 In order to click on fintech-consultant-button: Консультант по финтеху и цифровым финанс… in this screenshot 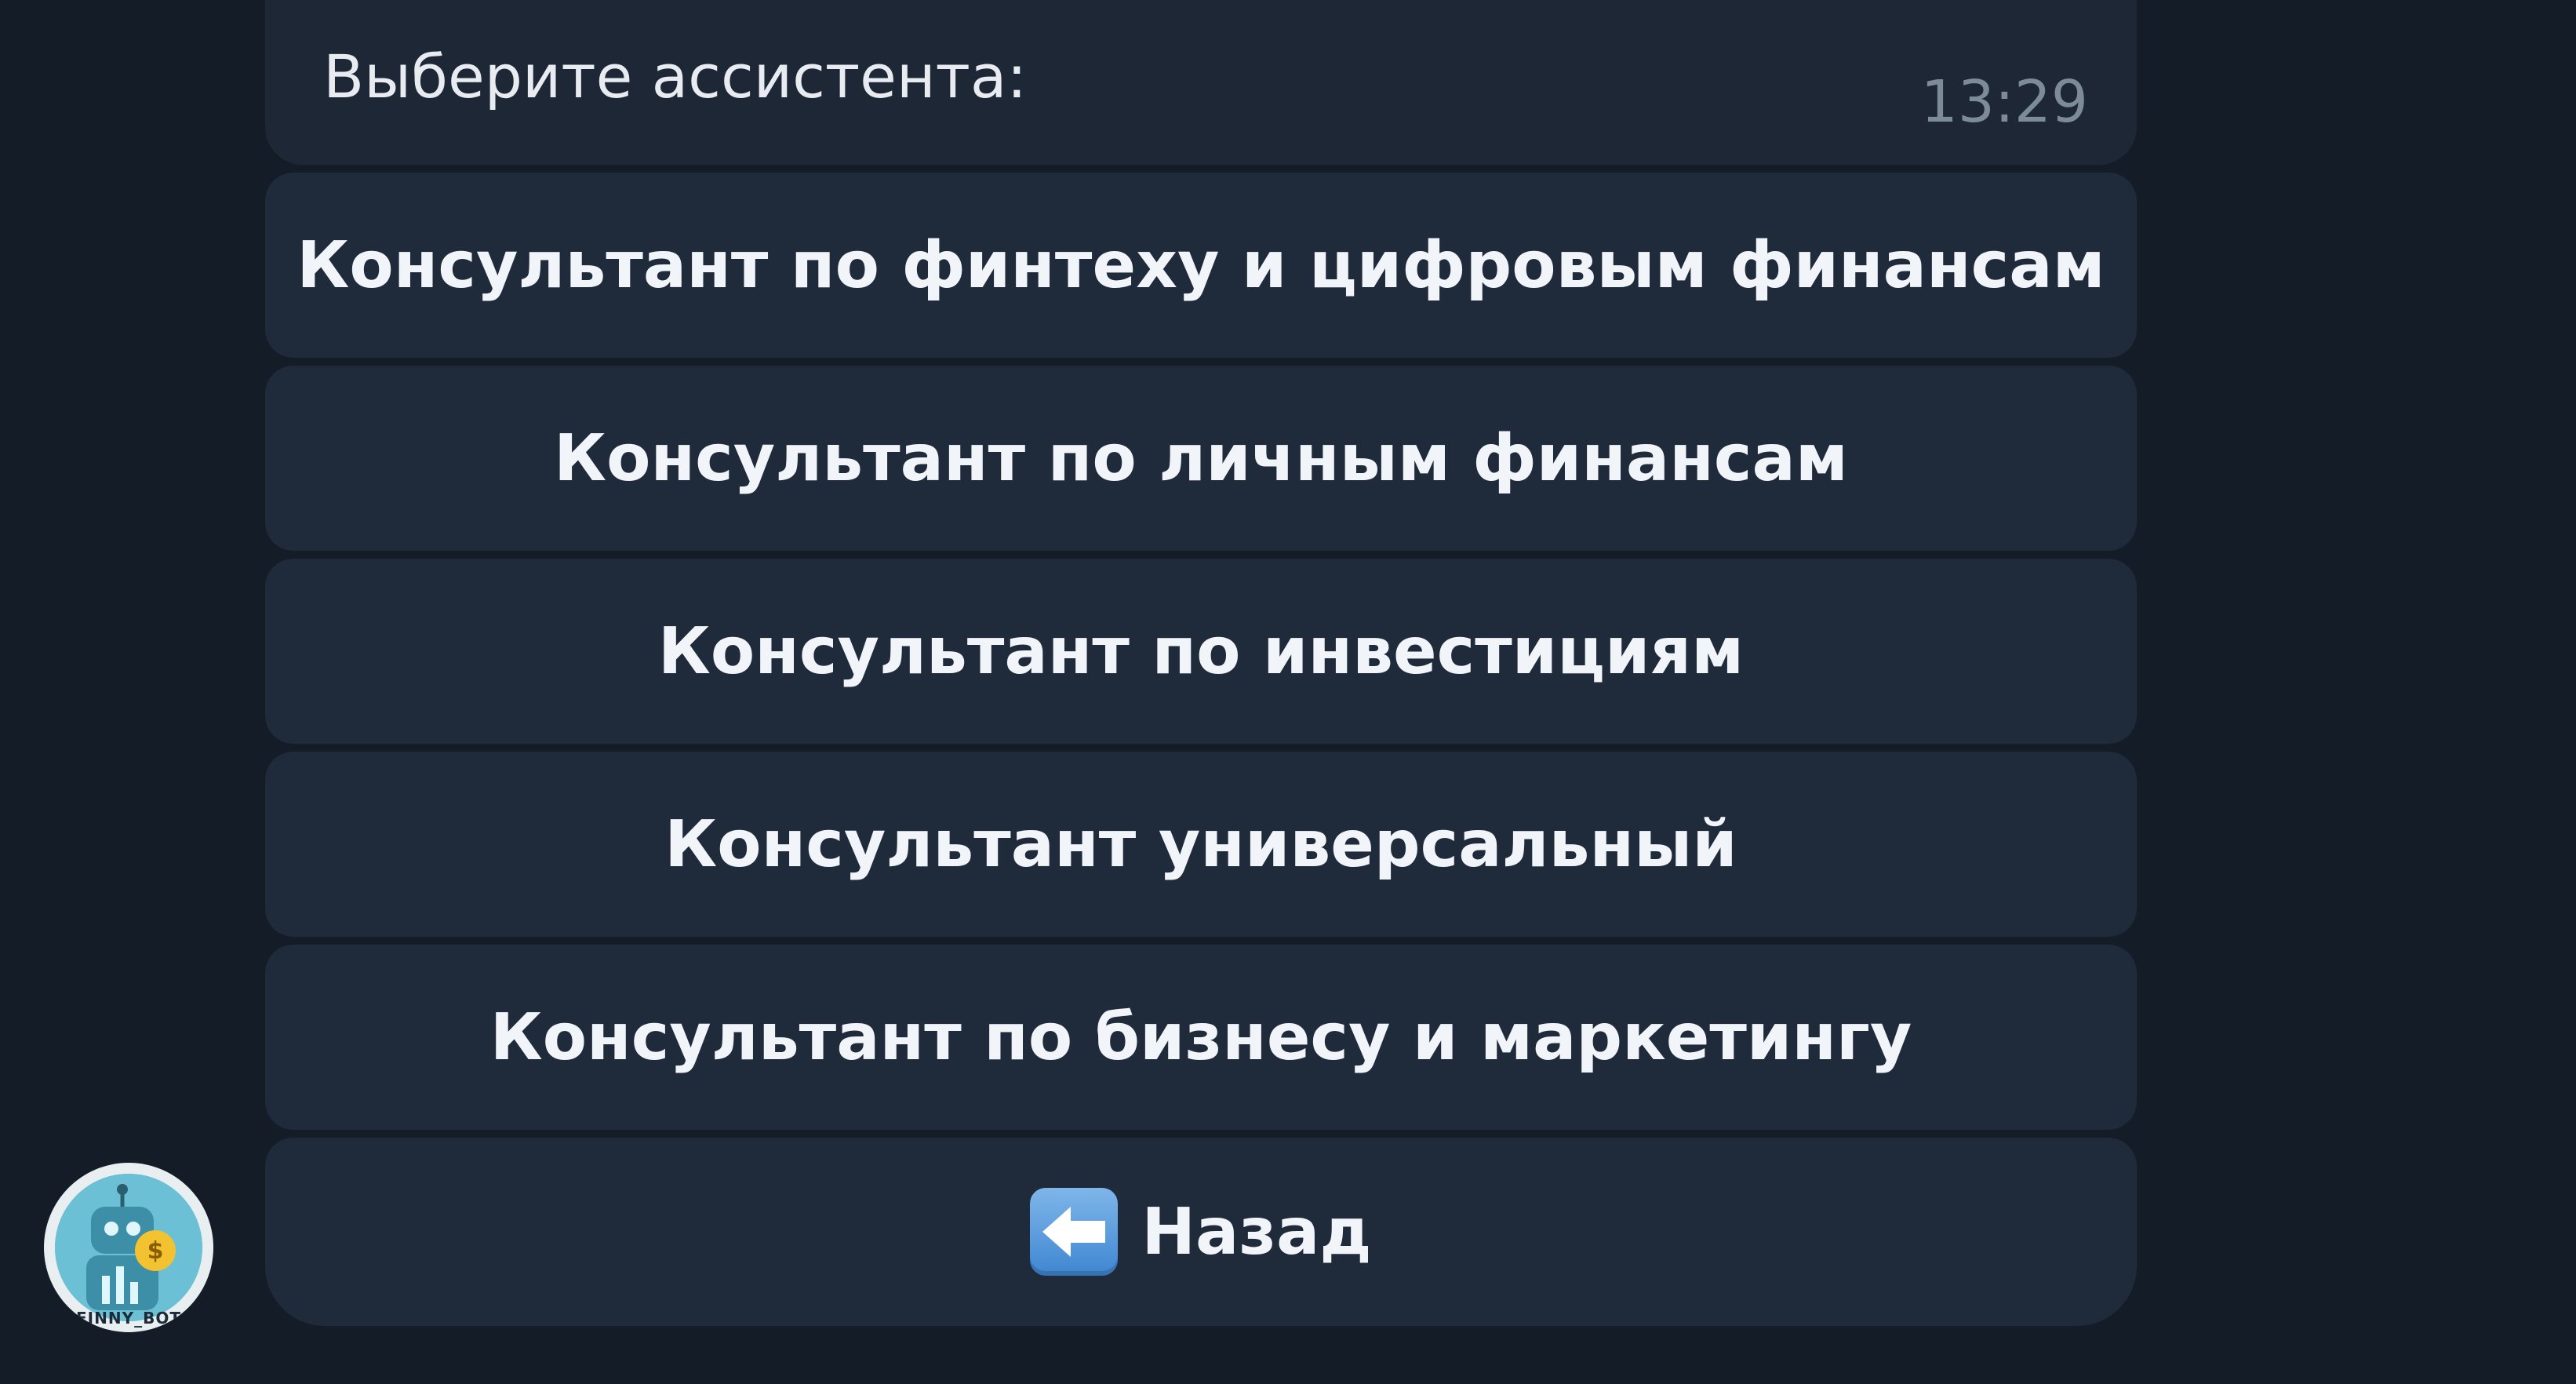, I will do `click(1201, 265)`.